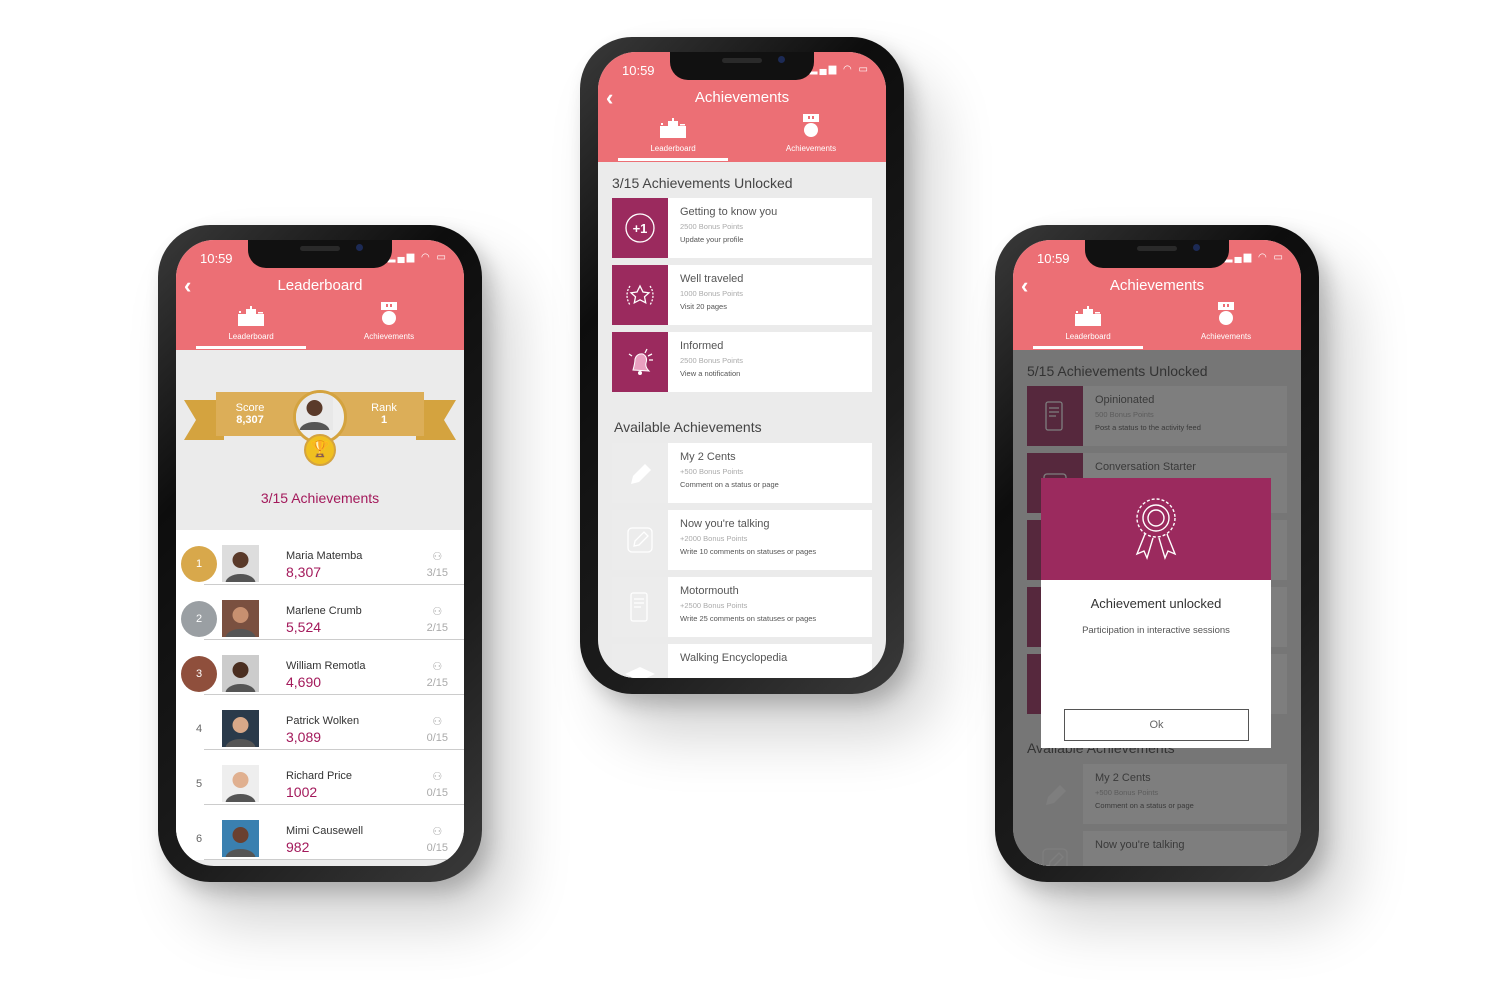 The width and height of the screenshot is (1500, 991). I want to click on user-points: 982, so click(298, 847).